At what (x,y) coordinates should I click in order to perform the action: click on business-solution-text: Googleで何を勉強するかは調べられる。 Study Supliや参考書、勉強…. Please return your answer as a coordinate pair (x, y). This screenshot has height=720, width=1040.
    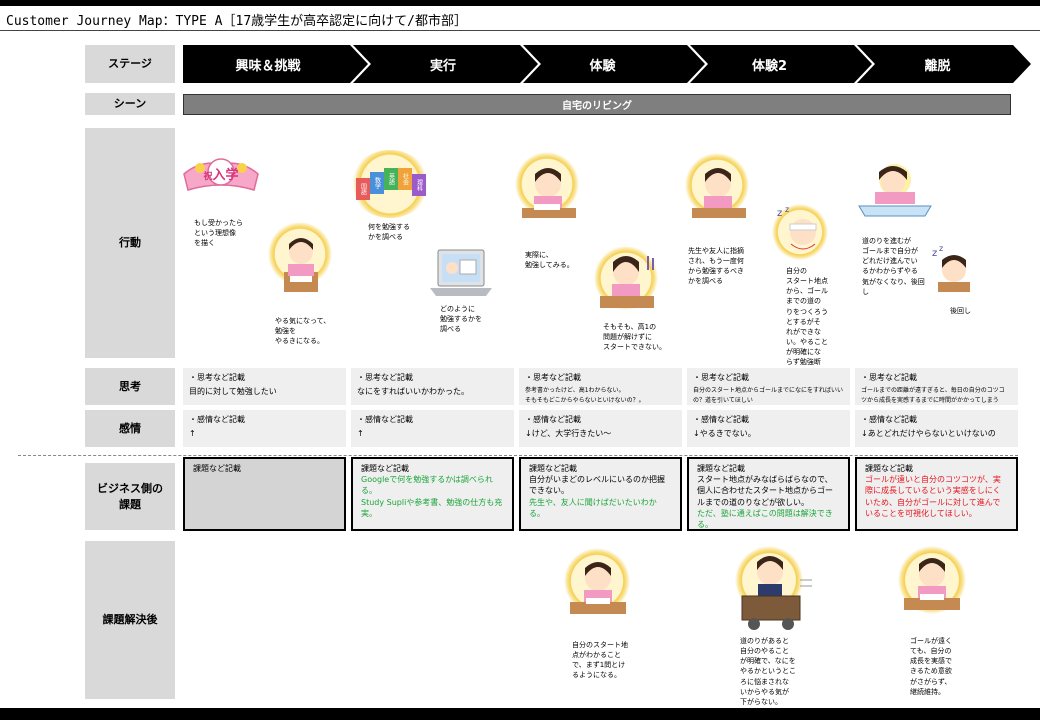
    Looking at the image, I should click on (432, 496).